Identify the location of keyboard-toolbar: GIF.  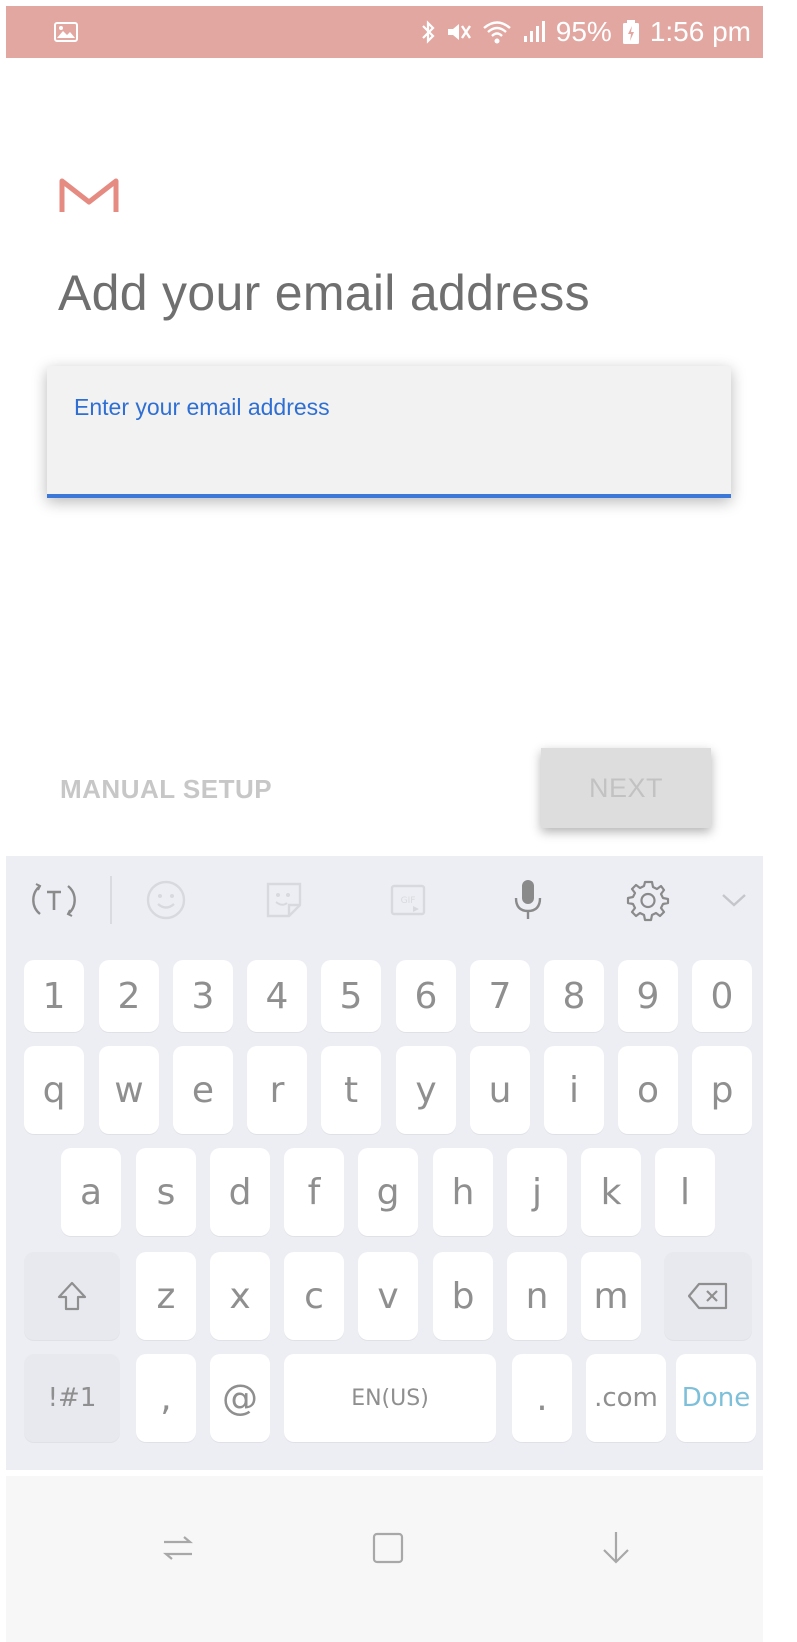
(384, 900).